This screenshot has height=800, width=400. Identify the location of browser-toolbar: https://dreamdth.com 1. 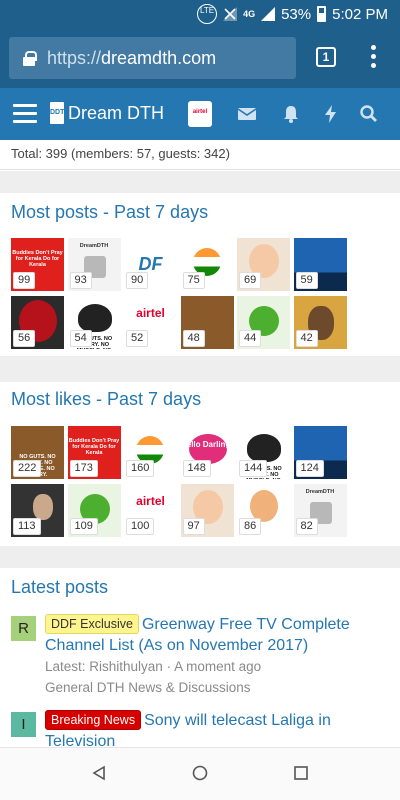
(200, 58).